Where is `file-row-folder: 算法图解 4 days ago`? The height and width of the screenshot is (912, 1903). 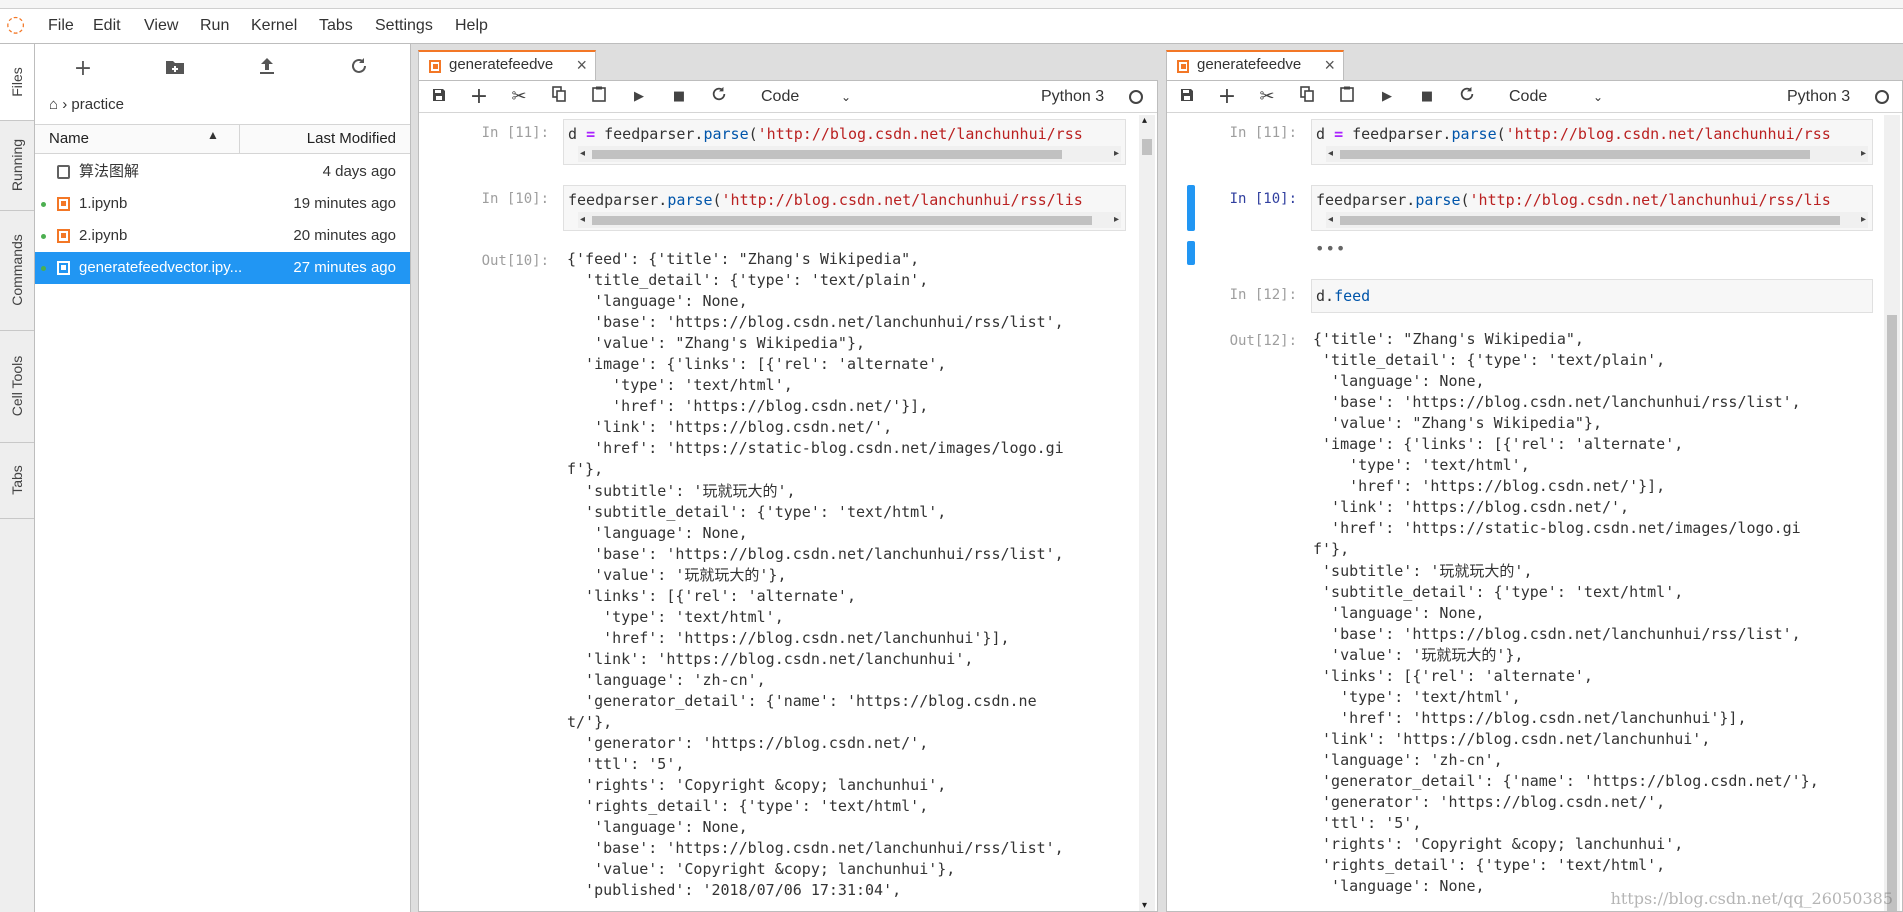
file-row-folder: 算法图解 4 days ago is located at coordinates (222, 172).